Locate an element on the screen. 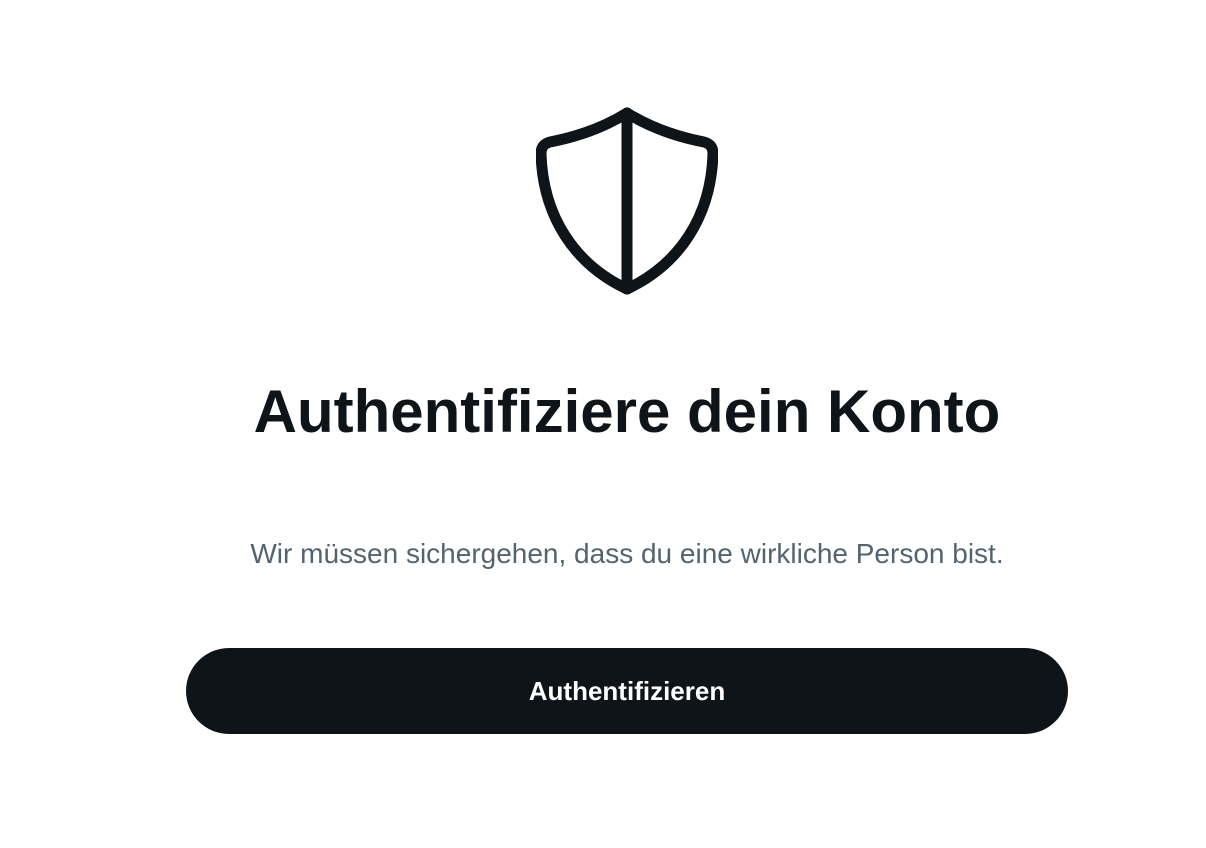 This screenshot has width=1206, height=848. page-title: Authentifiziere dein Konto is located at coordinates (627, 411).